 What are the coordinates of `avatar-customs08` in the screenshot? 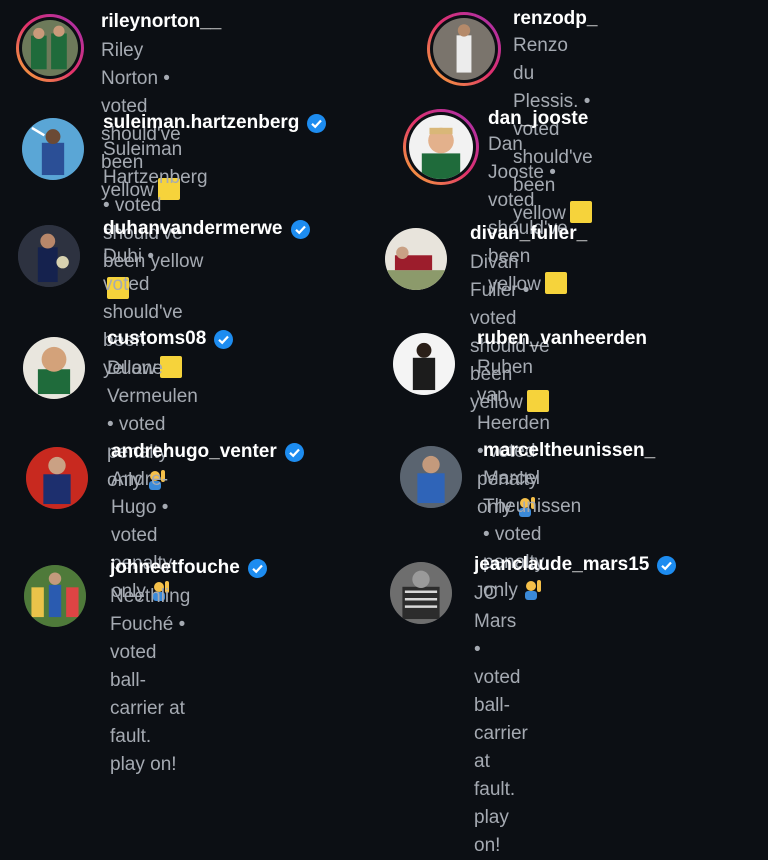 It's located at (54, 368).